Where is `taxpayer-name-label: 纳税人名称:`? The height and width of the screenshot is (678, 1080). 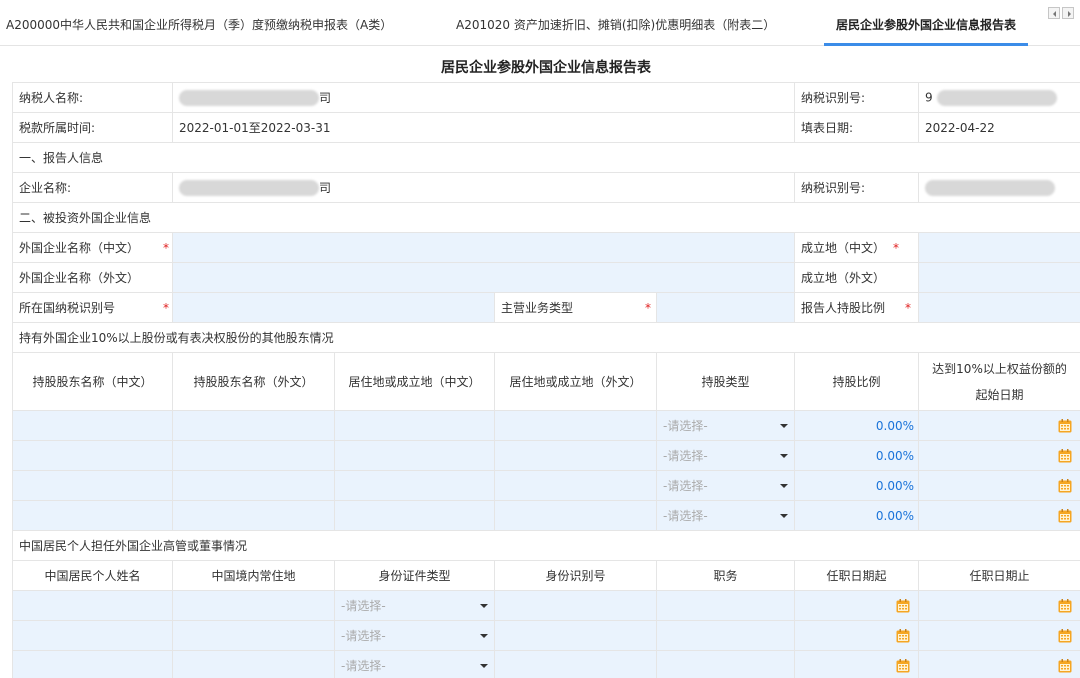 taxpayer-name-label: 纳税人名称: is located at coordinates (92, 97).